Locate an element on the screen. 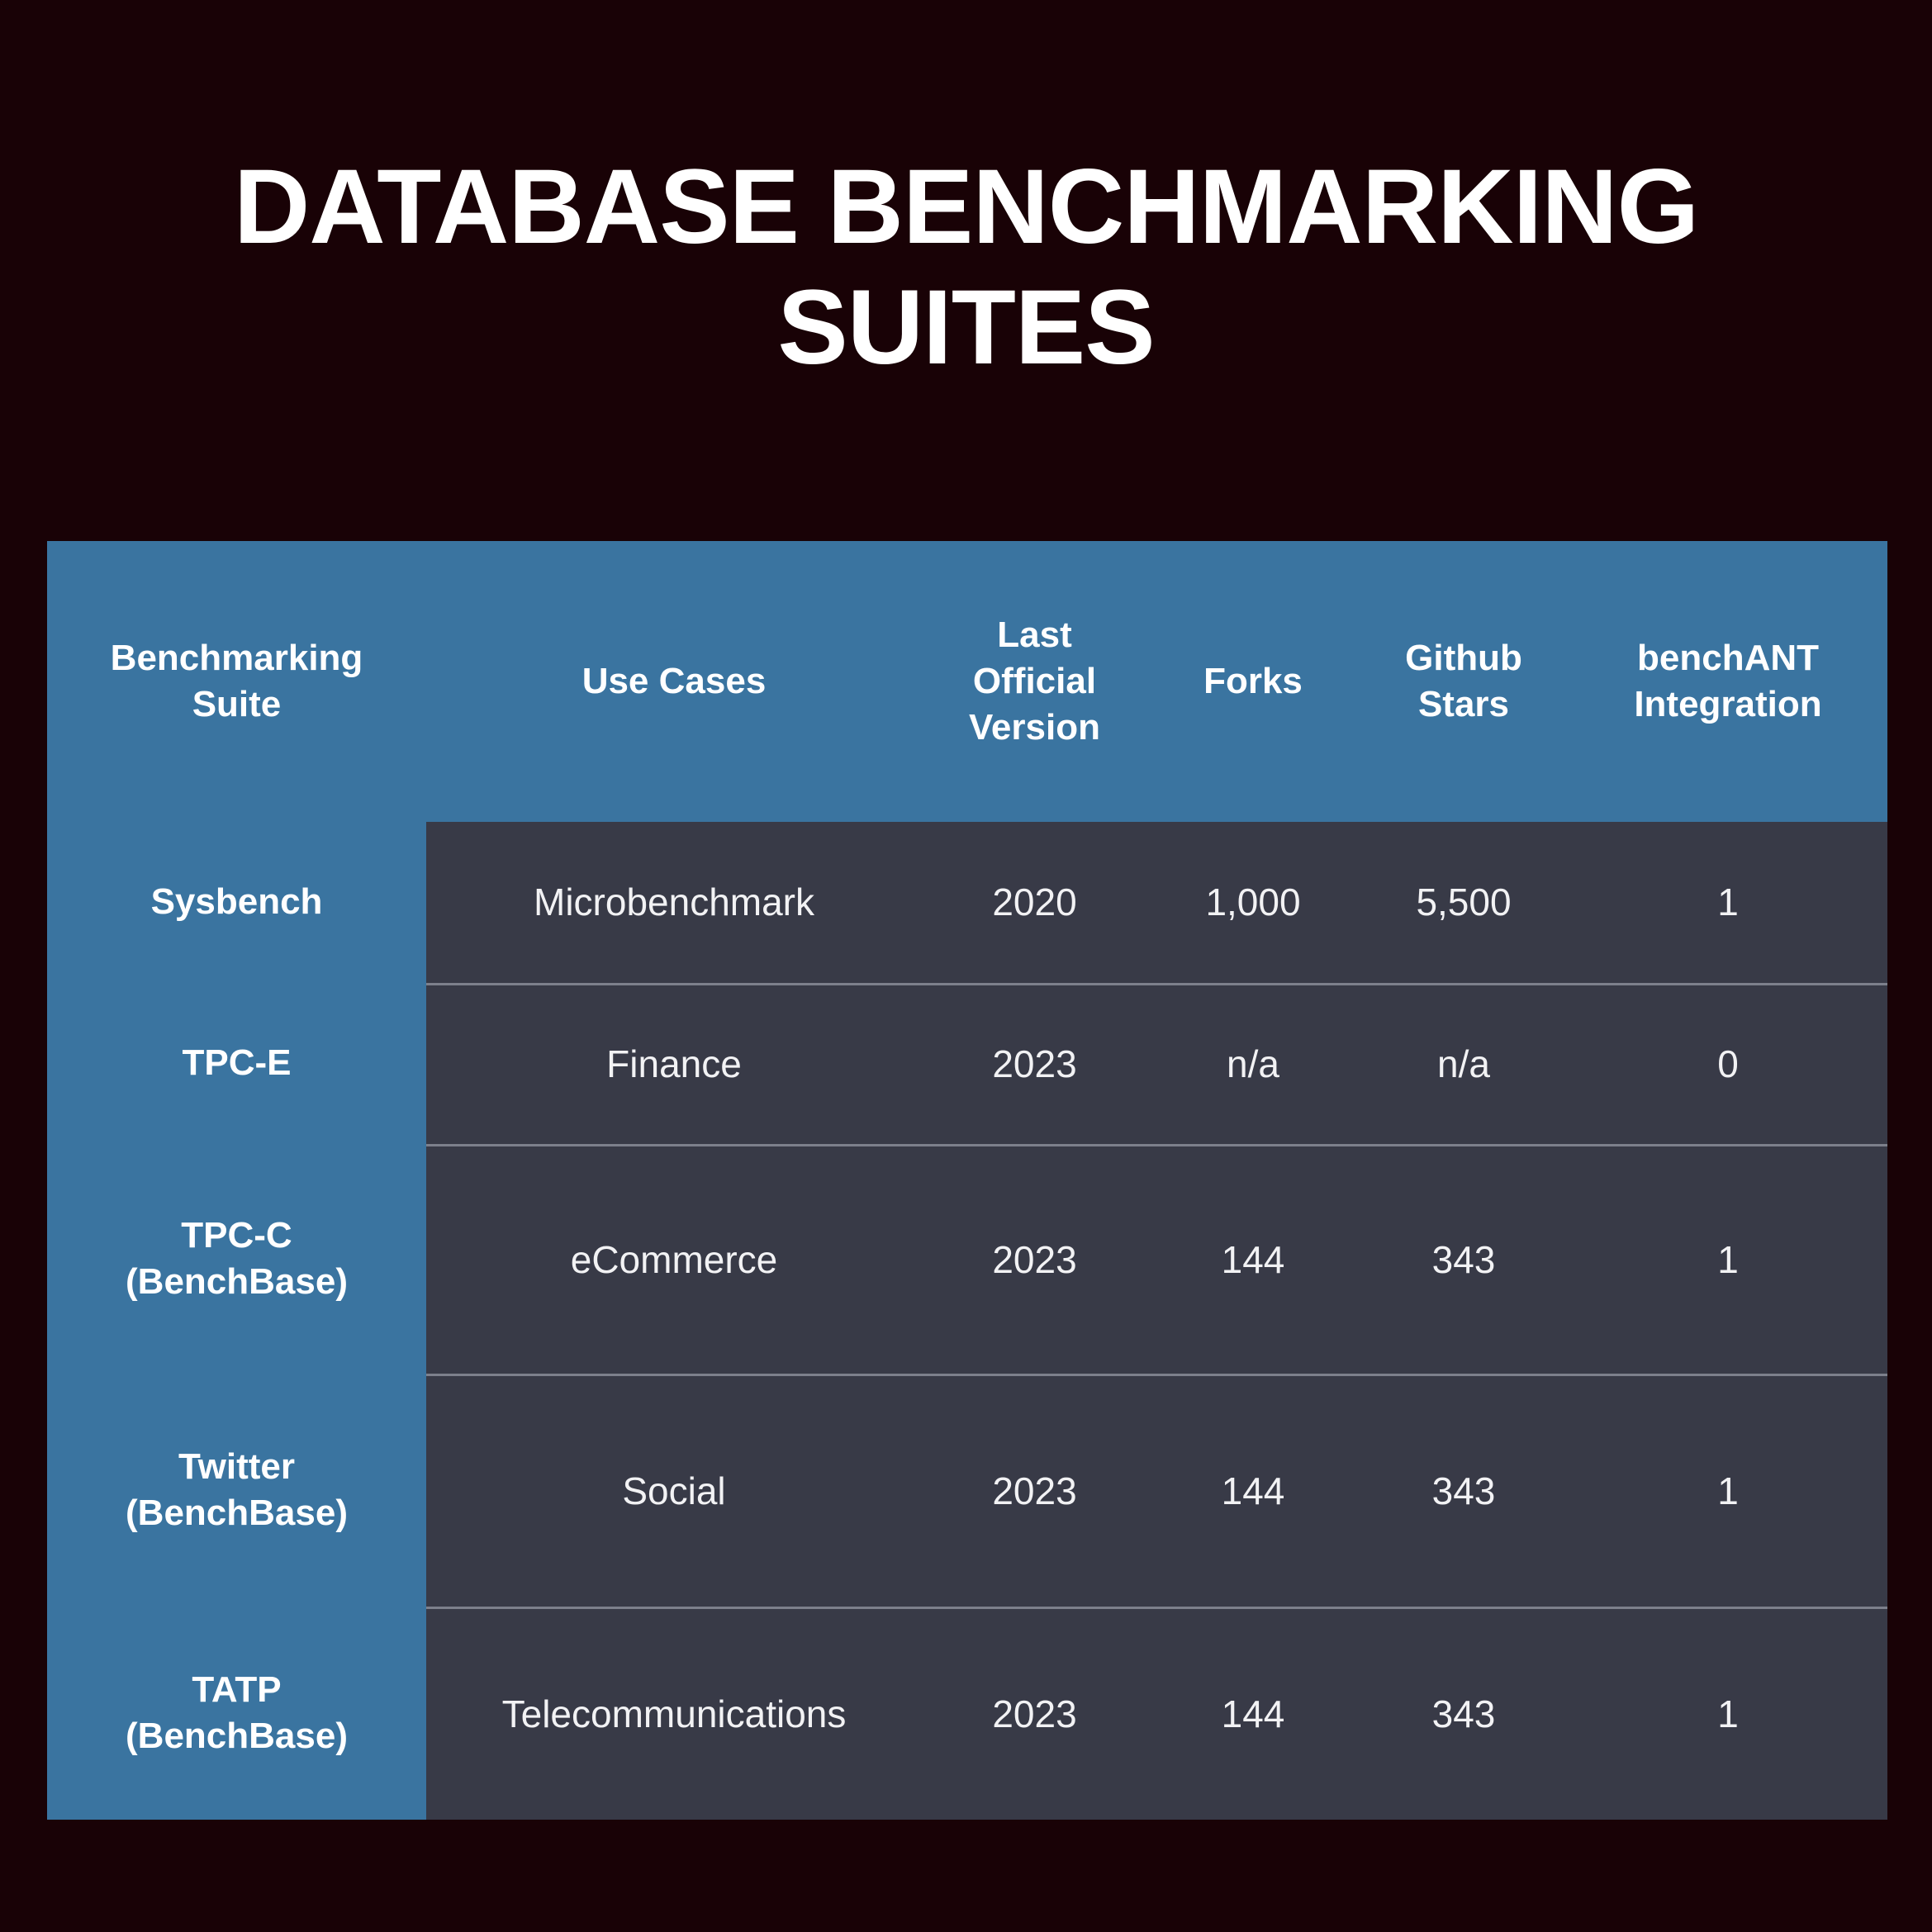  cell-last-official-version: 2020 is located at coordinates (1035, 902).